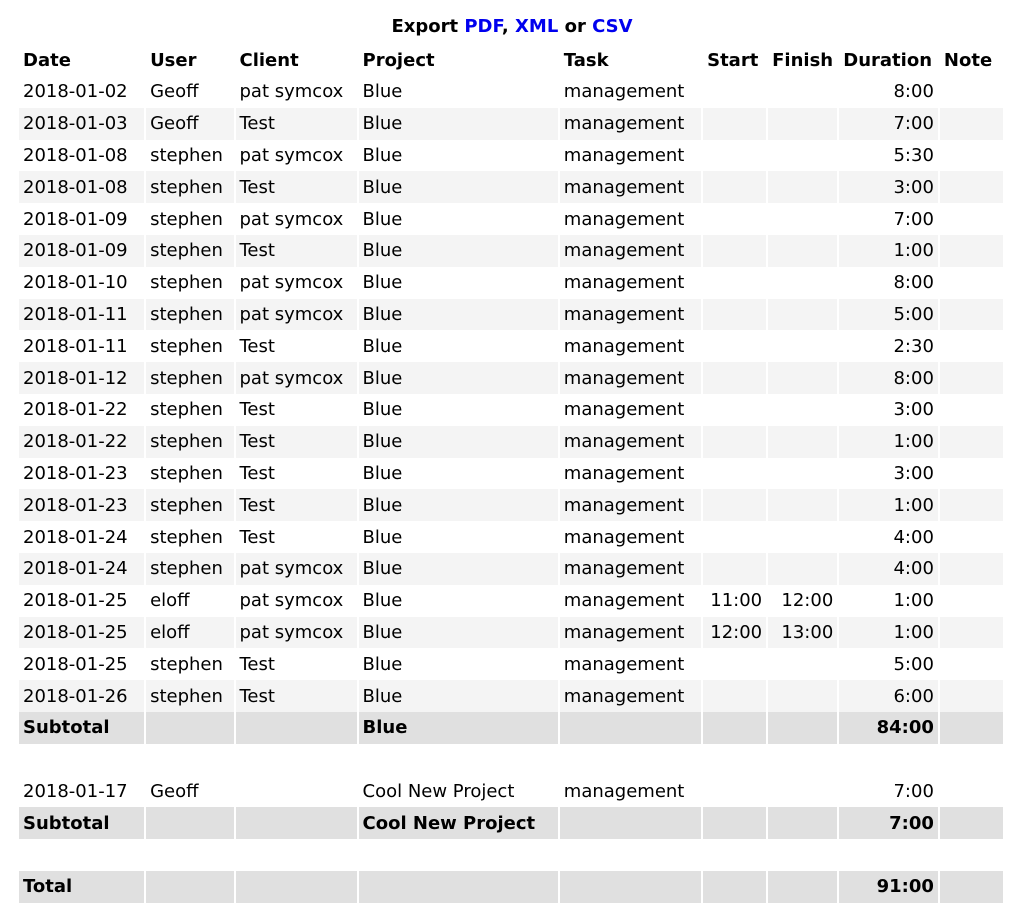 This screenshot has width=1024, height=920. What do you see at coordinates (511, 409) in the screenshot?
I see `table-row: 2018-01-22 stephen Test Blue management 3:00` at bounding box center [511, 409].